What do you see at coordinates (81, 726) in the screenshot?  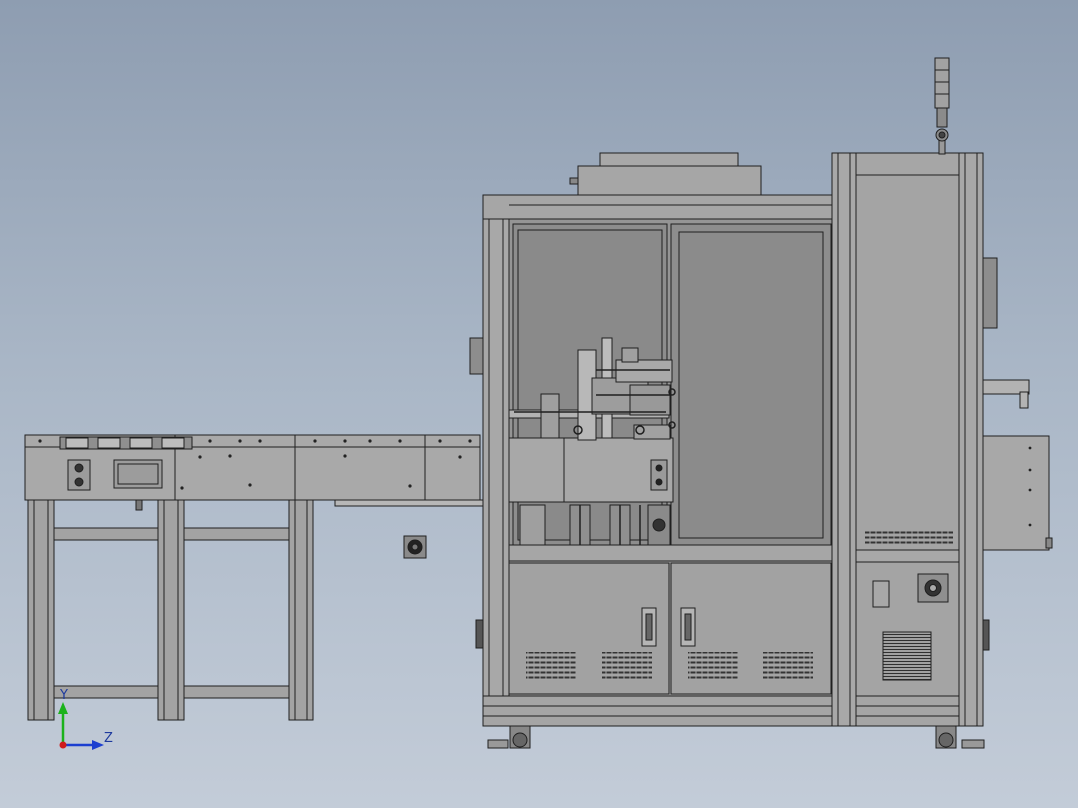 I see `coordinate-triad` at bounding box center [81, 726].